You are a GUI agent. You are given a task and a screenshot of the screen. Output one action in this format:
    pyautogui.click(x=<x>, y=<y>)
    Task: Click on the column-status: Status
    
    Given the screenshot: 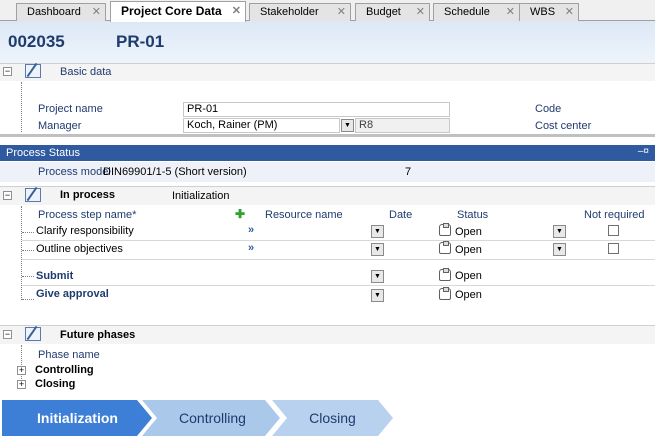 What is the action you would take?
    pyautogui.click(x=473, y=215)
    